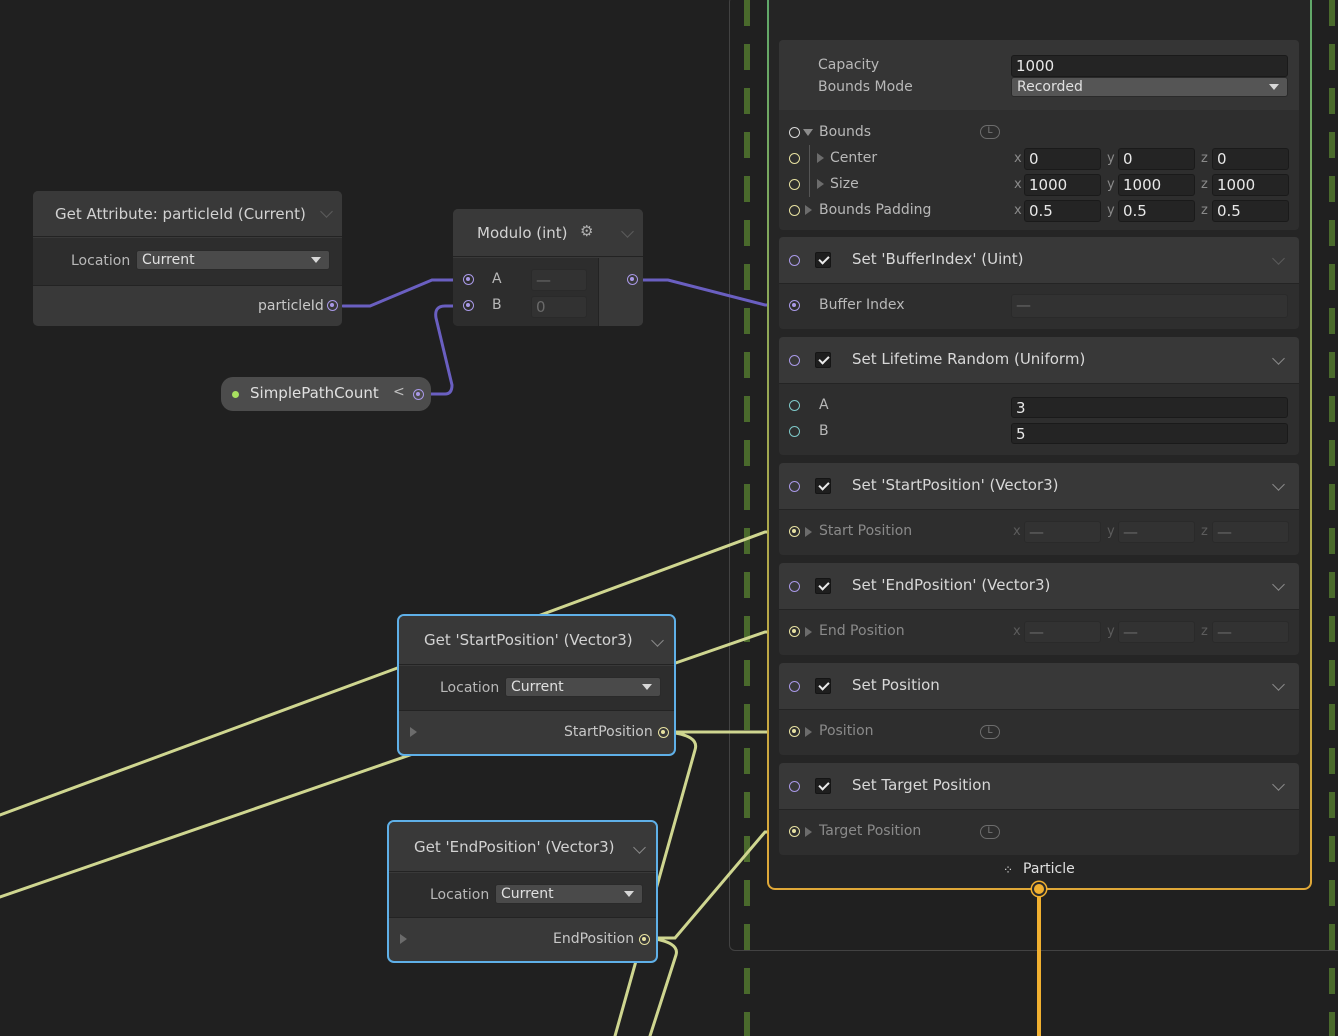 This screenshot has height=1036, width=1338. I want to click on collapse-arrow-icon, so click(808, 132).